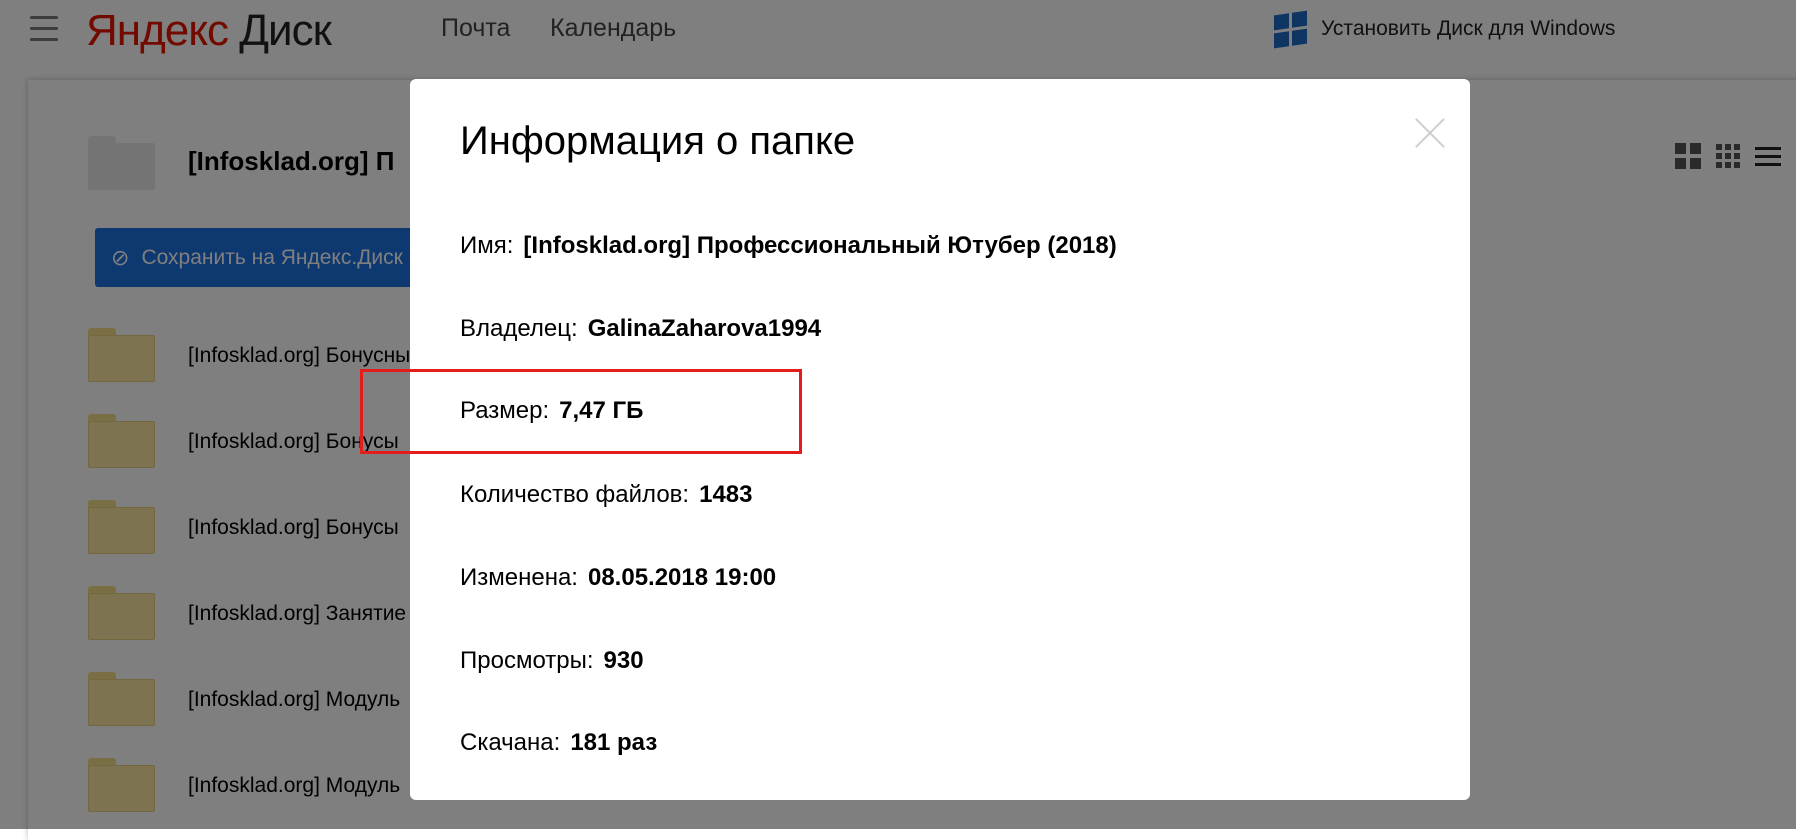 The width and height of the screenshot is (1796, 840). I want to click on close-icon, so click(1430, 133).